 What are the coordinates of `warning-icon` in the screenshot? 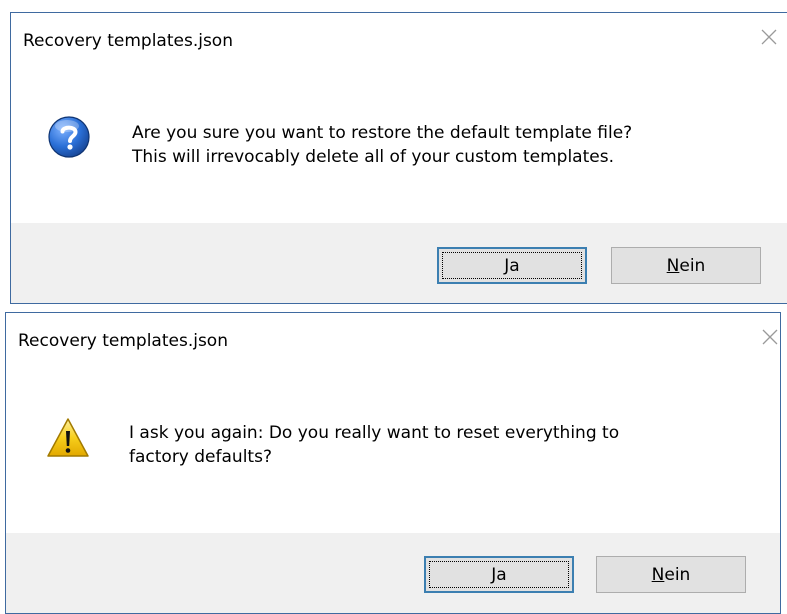 It's located at (68, 438).